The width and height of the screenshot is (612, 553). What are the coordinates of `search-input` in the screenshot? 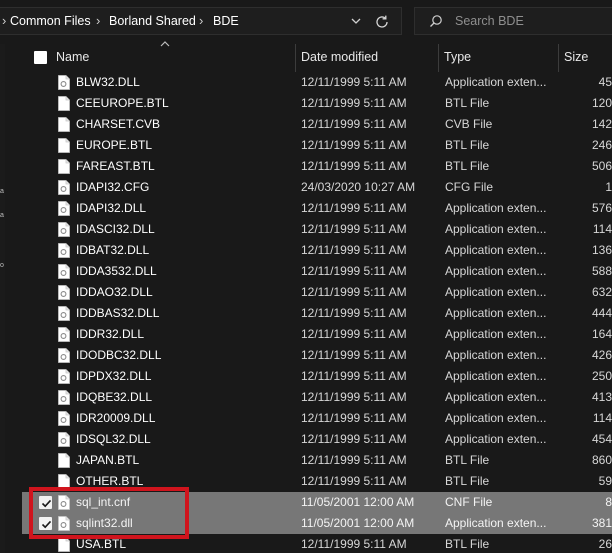 It's located at (530, 21).